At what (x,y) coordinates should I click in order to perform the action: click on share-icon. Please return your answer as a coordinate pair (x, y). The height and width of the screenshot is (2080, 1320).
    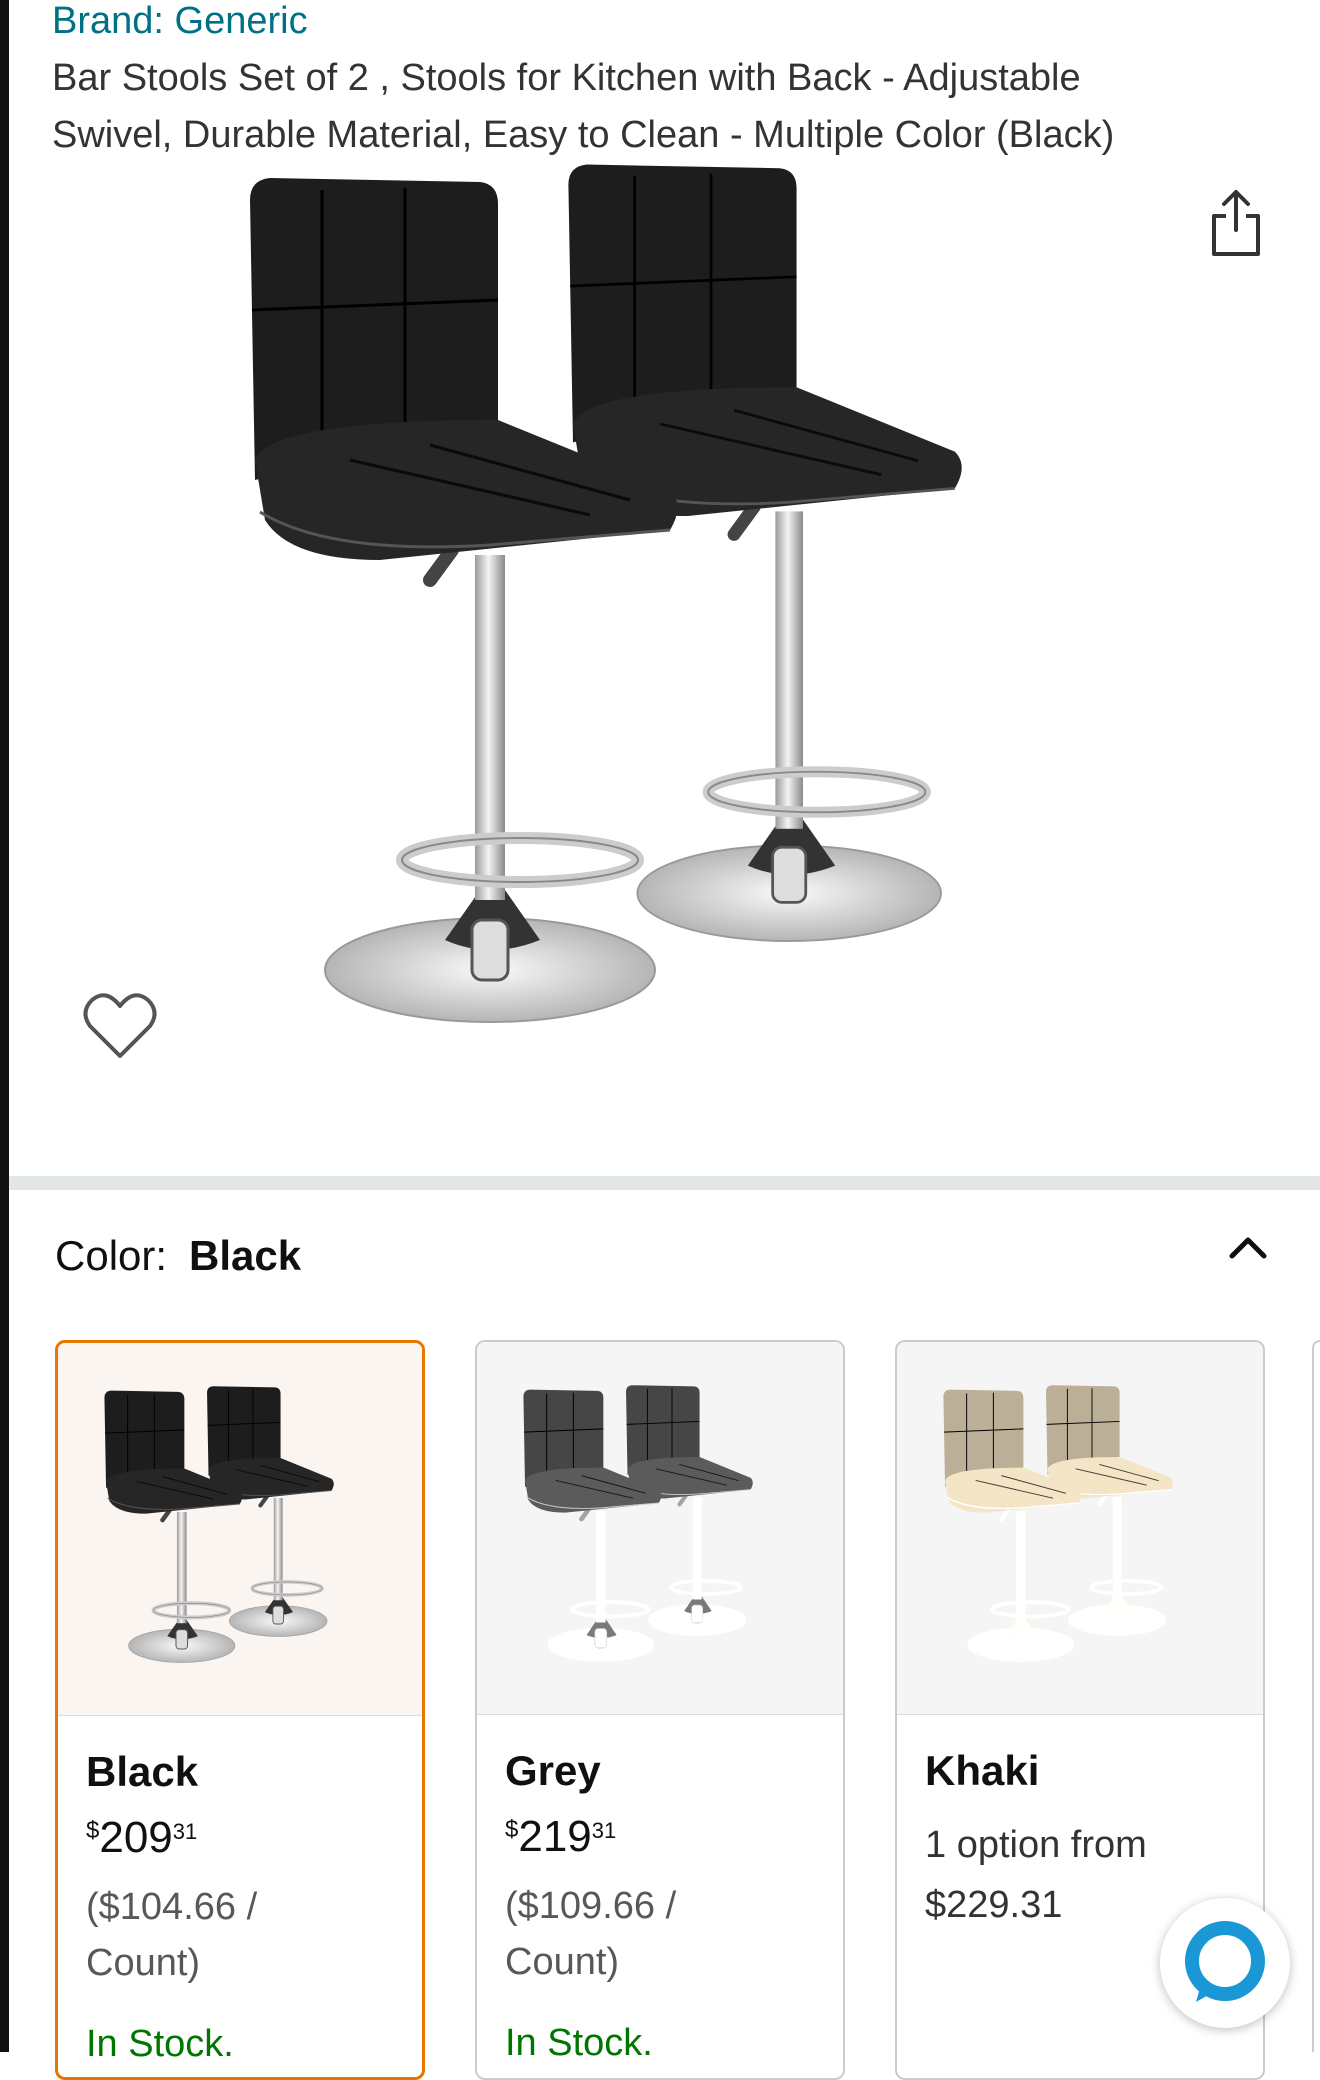
    Looking at the image, I should click on (1236, 224).